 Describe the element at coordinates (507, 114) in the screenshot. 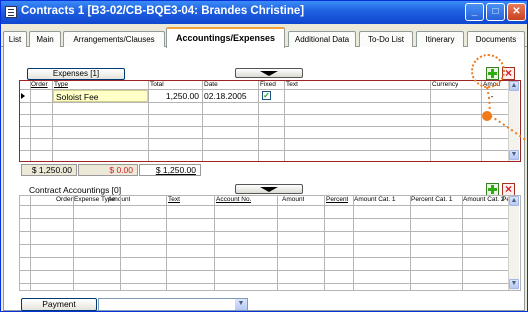

I see `highlight-dotted-line` at that location.